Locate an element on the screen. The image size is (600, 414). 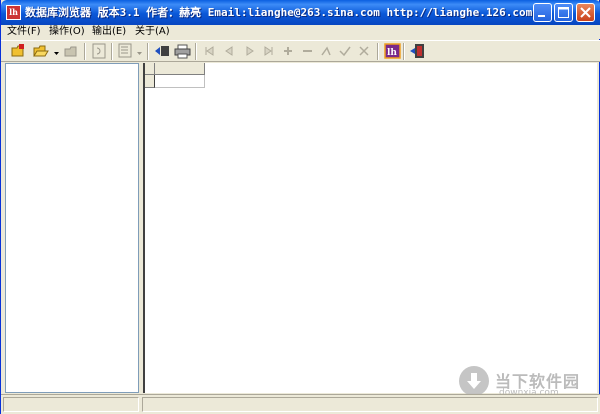
grid-cell is located at coordinates (180, 81).